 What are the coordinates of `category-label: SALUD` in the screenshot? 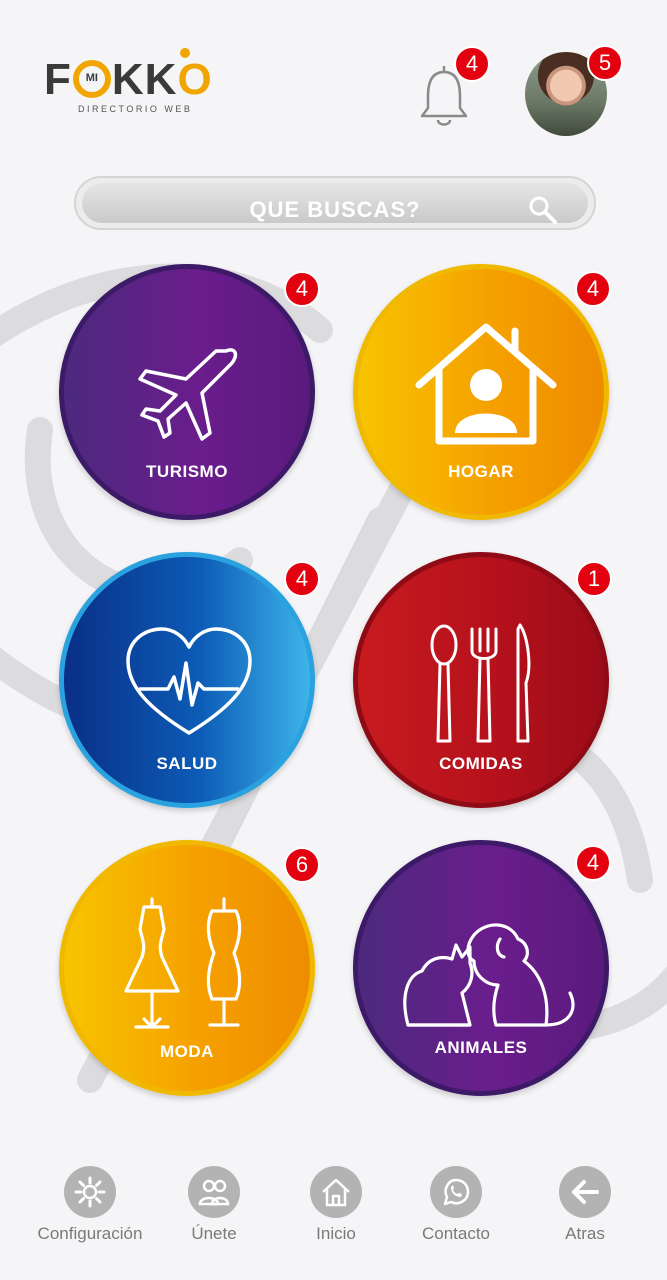 It's located at (187, 763).